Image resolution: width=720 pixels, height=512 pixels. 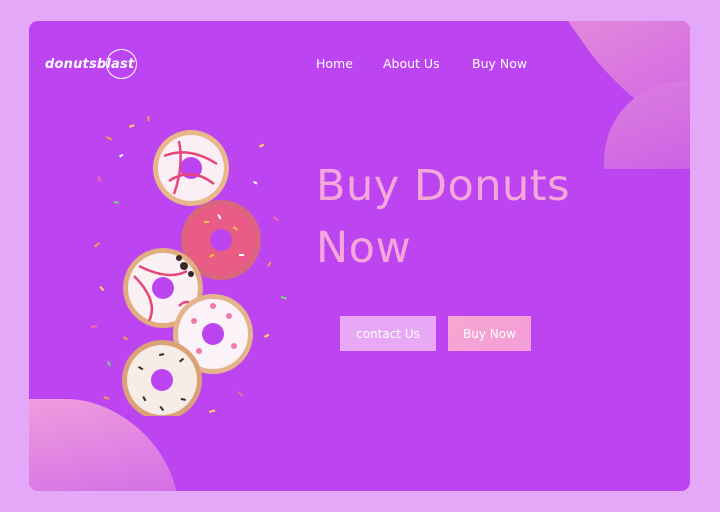 I want to click on hero-headline: Buy Donuts Now, so click(x=486, y=217).